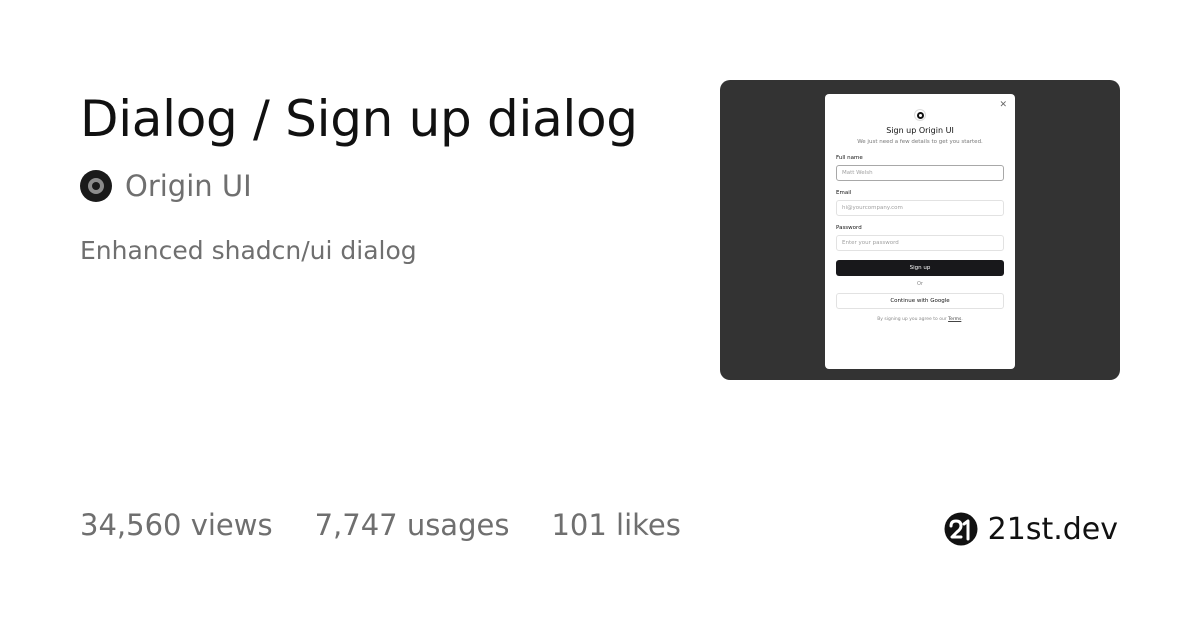  I want to click on sign-up-button: Sign up, so click(920, 268).